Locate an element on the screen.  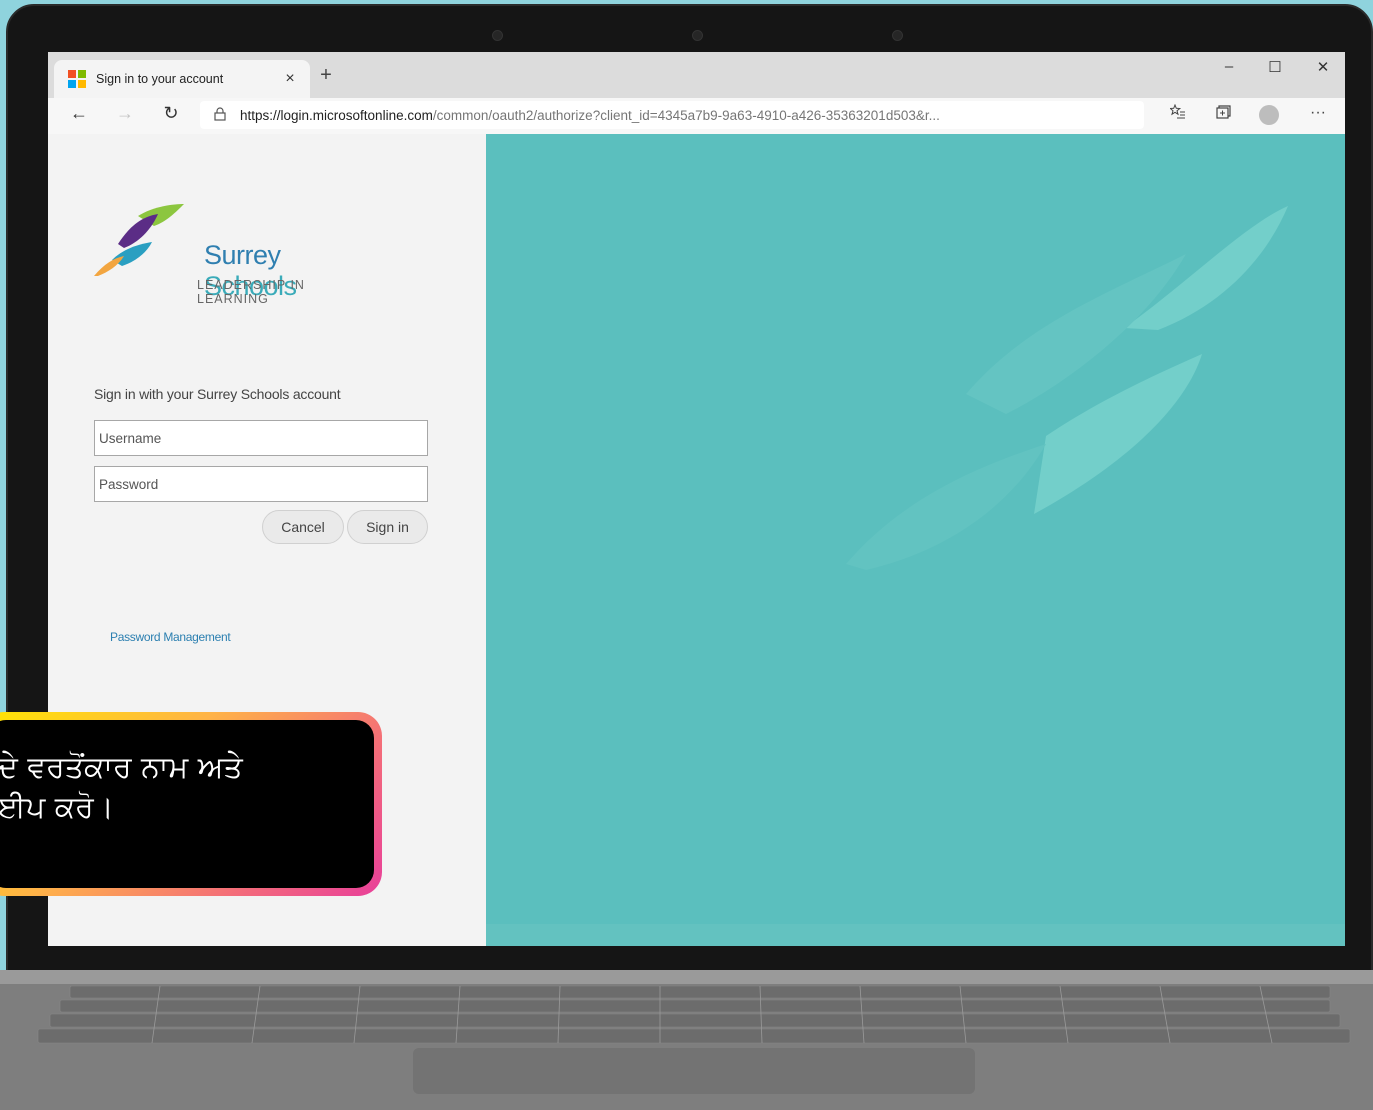
trackpad is located at coordinates (694, 1071).